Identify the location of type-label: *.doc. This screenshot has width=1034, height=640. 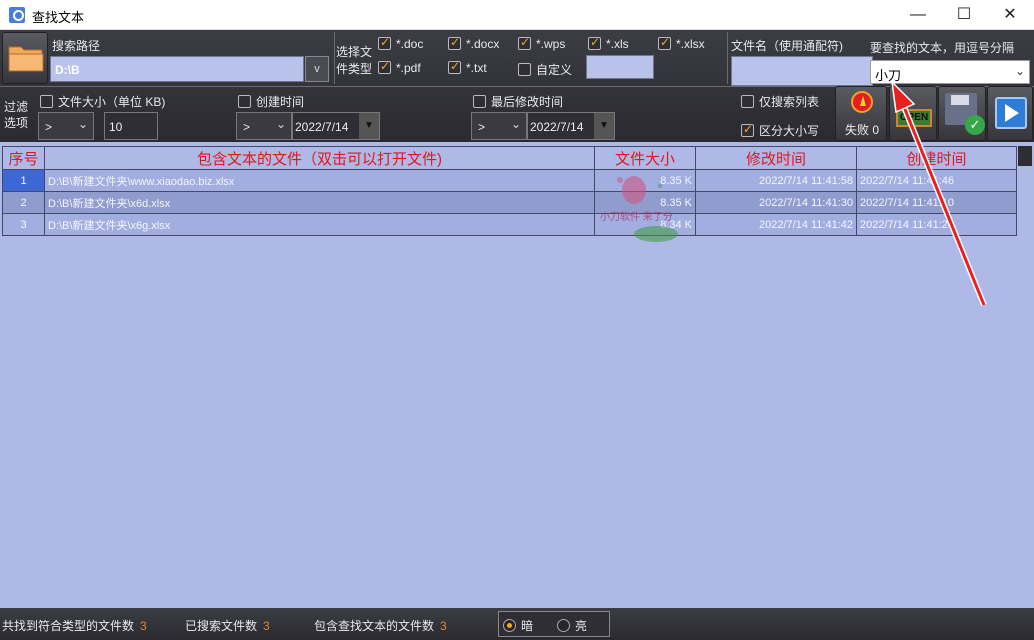
(410, 44).